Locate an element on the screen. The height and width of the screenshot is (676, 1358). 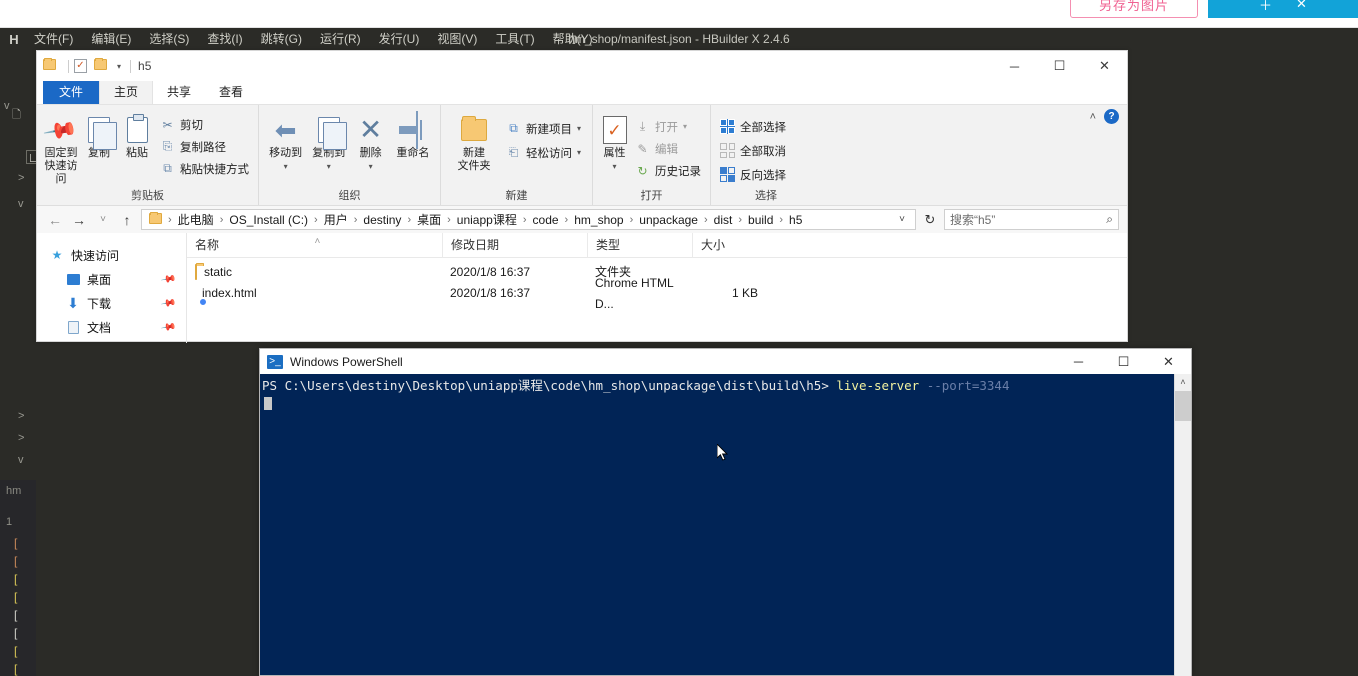
ribbon-collapse-controls: ˄ ? is located at coordinates (1104, 116).